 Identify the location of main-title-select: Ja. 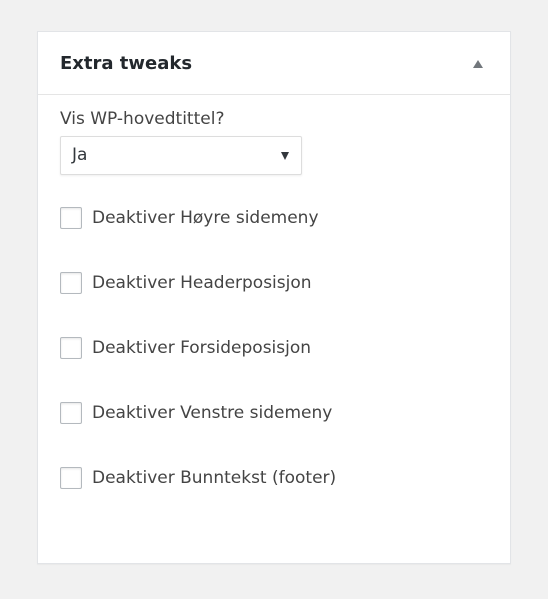
(181, 155).